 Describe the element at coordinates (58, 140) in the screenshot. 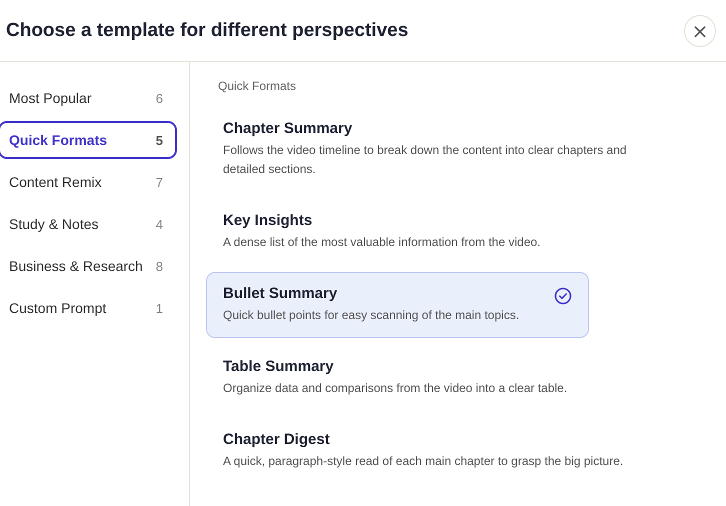

I see `category-label: Quick Formats` at that location.